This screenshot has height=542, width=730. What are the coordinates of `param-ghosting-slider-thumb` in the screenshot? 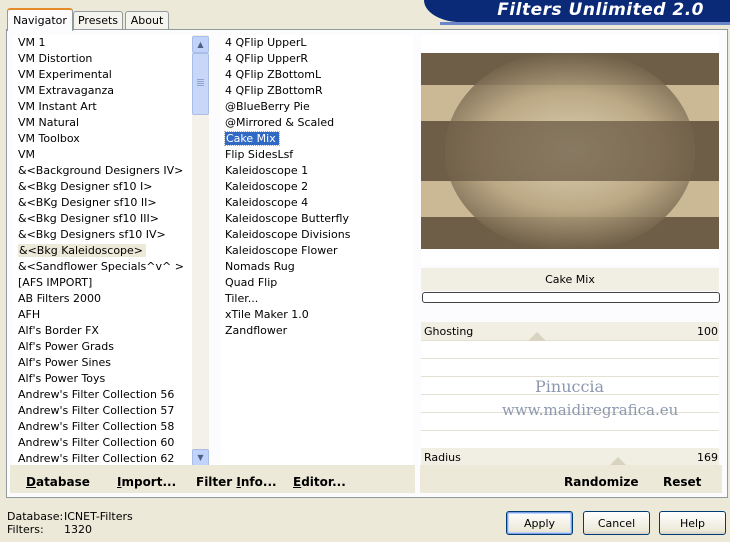 It's located at (537, 336).